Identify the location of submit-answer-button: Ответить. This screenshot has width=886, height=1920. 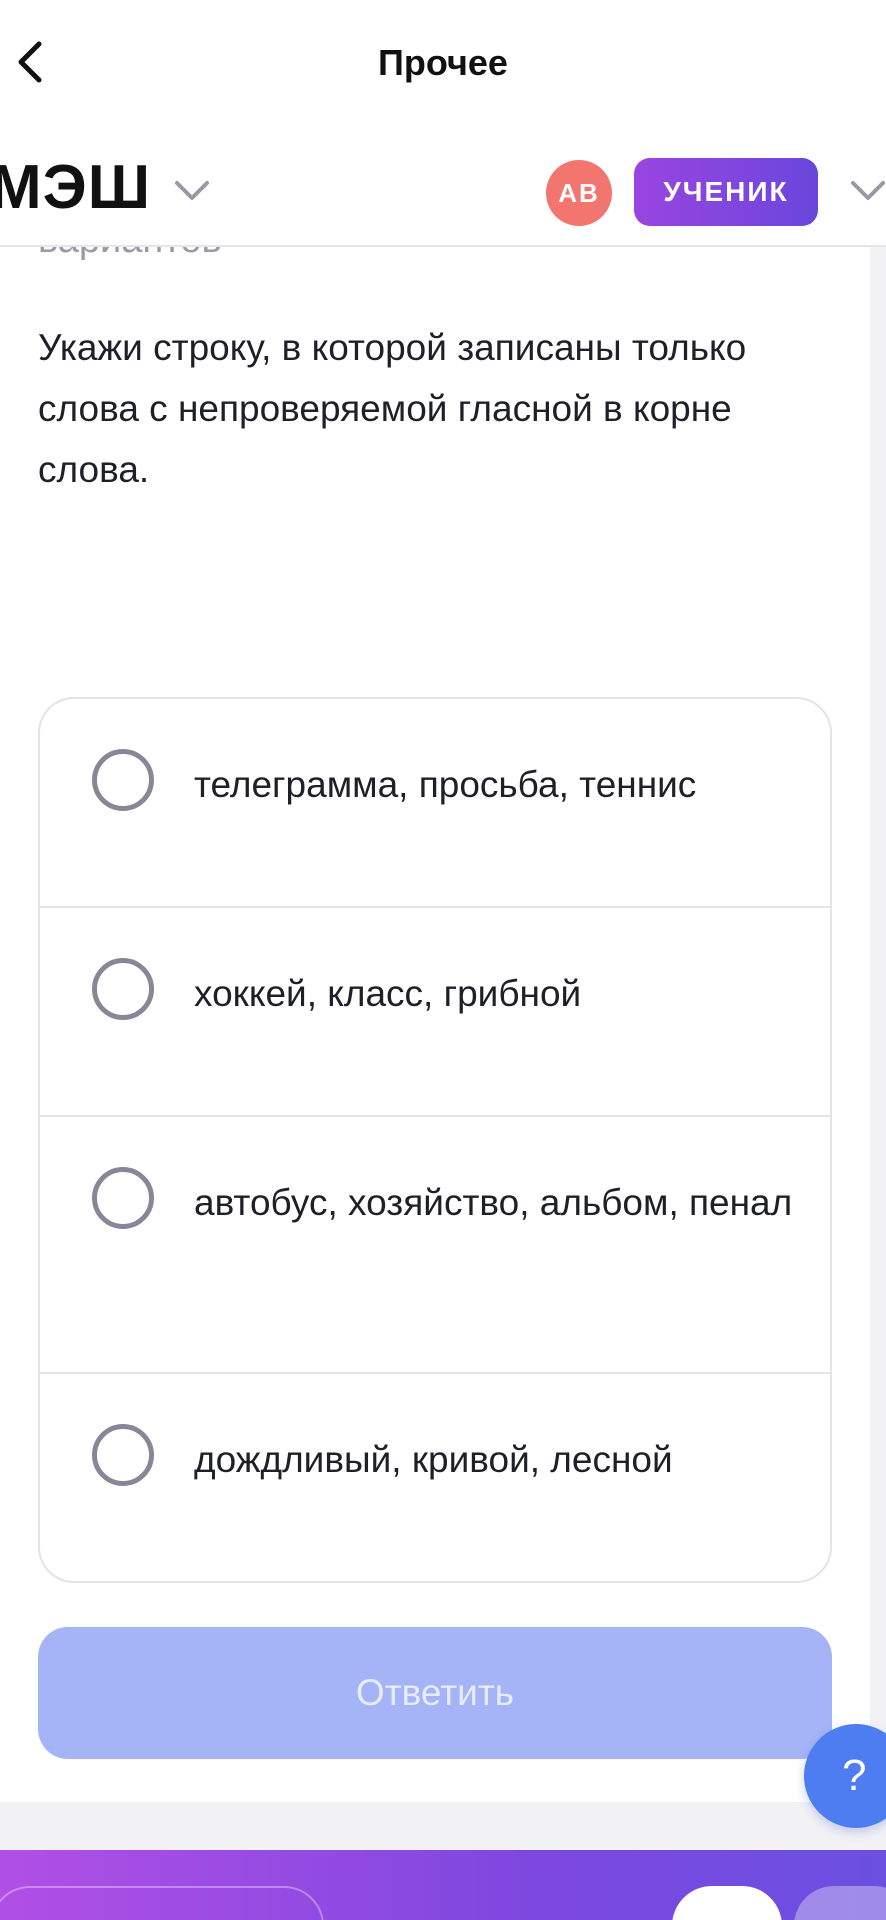
(435, 1693).